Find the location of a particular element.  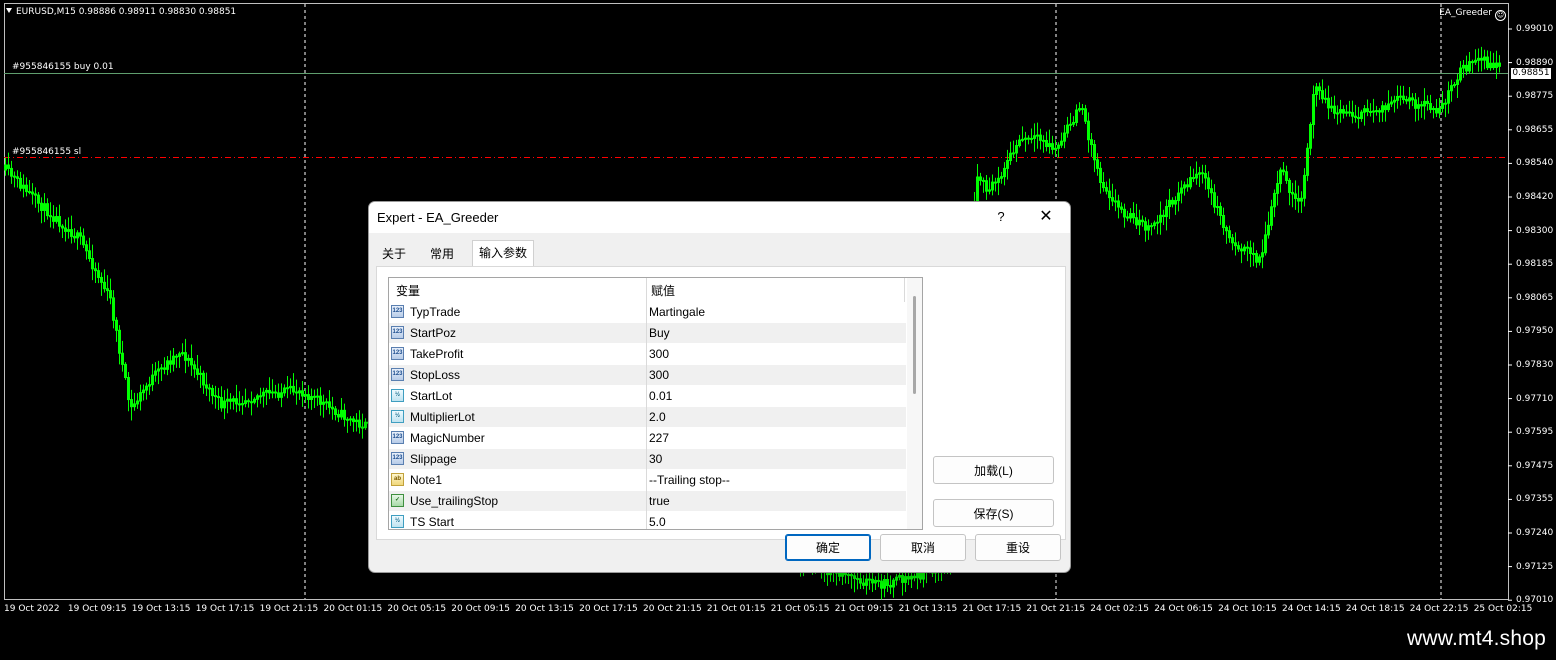

time-axis-label: 20 Oct 21:15 is located at coordinates (672, 609).